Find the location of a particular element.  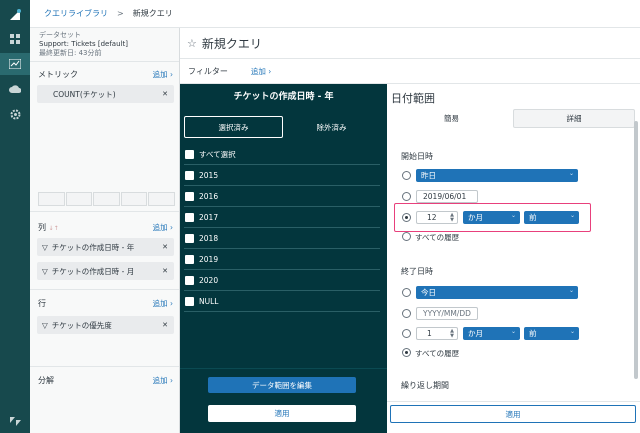

checkbox-label: 2016 is located at coordinates (209, 196).